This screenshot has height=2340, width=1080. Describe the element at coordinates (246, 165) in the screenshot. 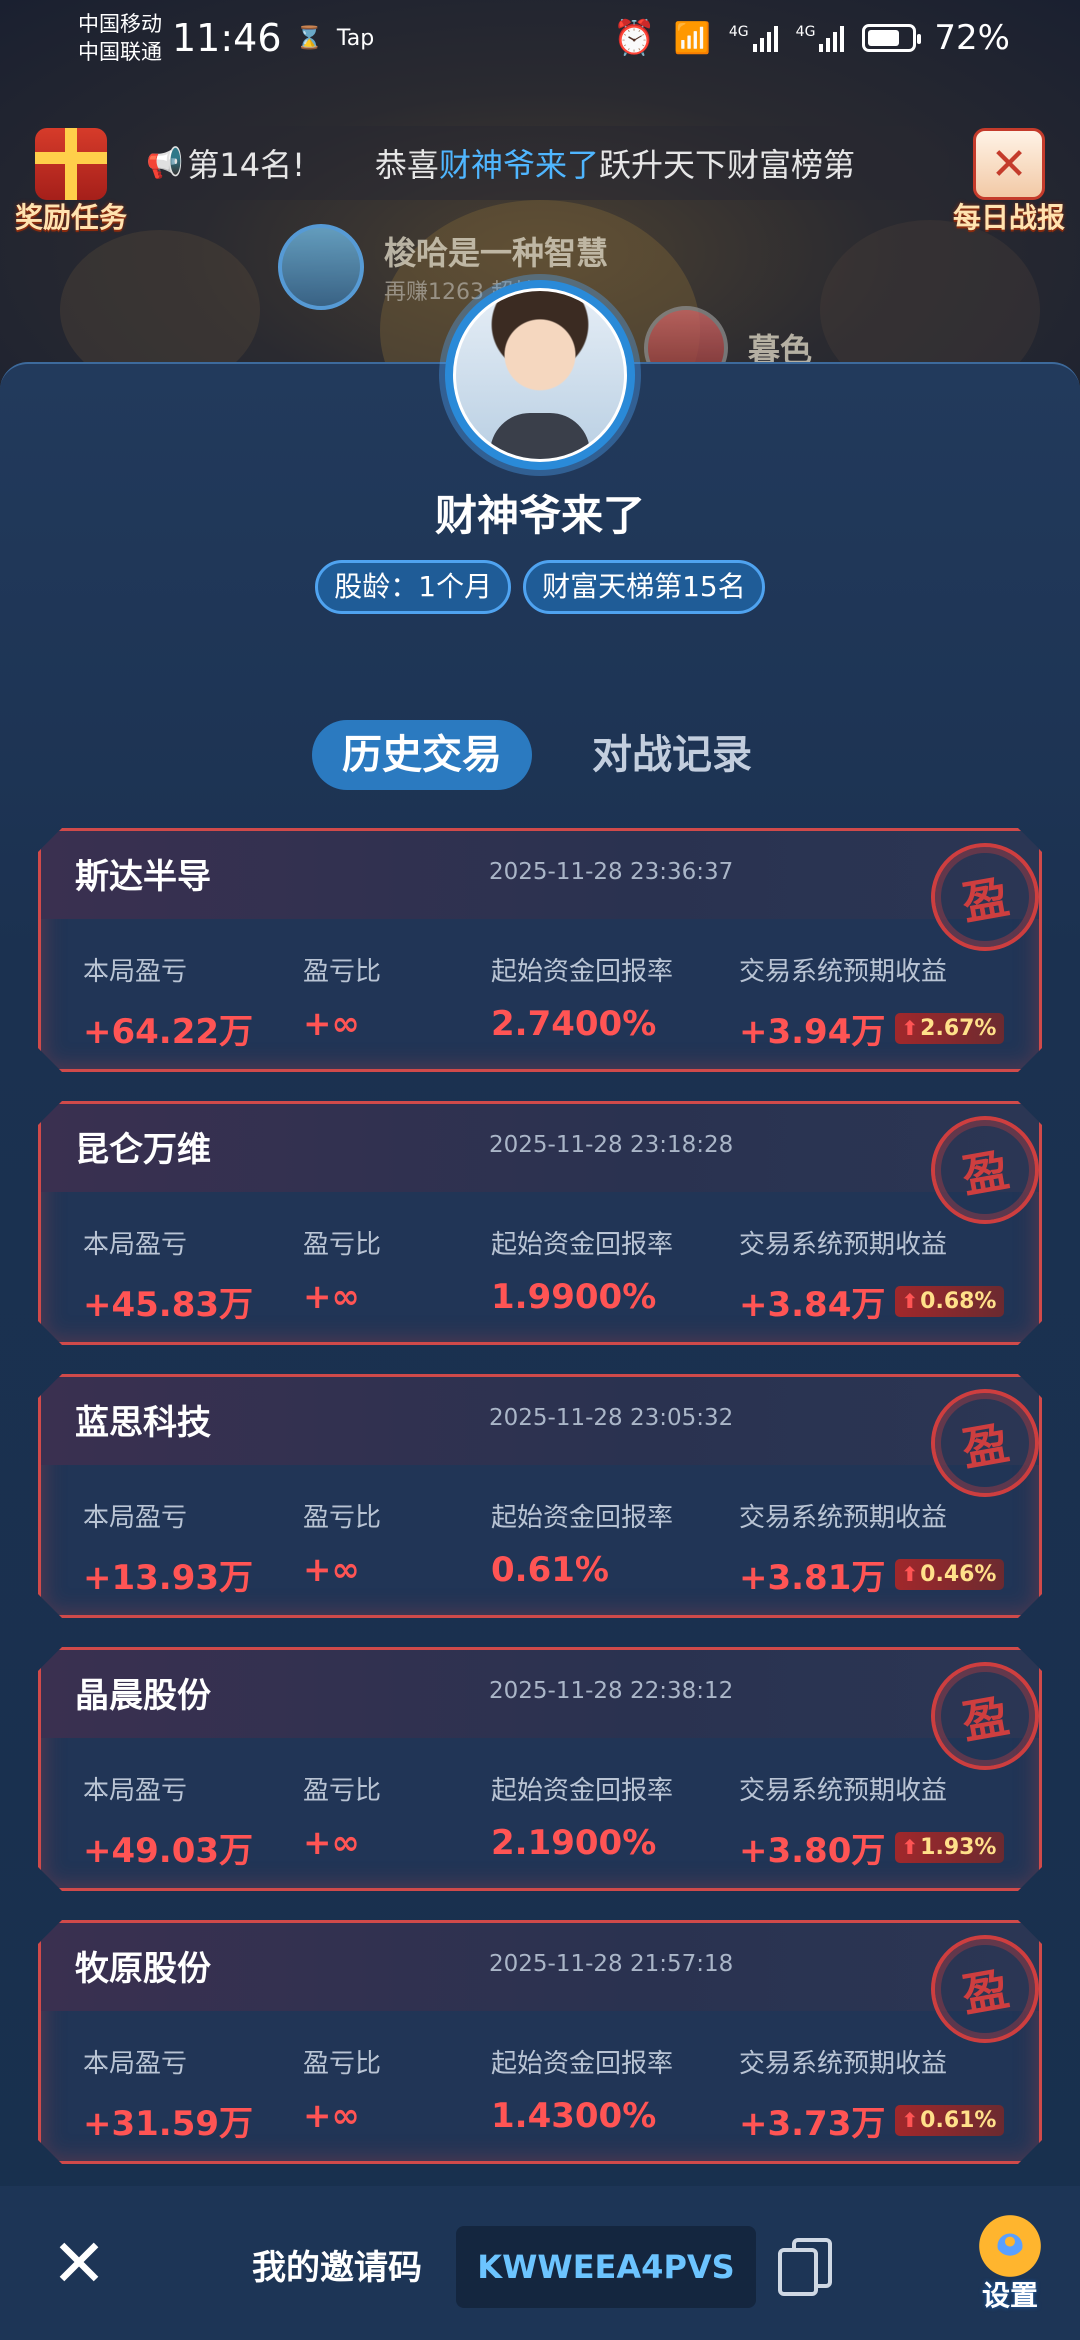

I see `marquee-prefix: 第14名!` at that location.